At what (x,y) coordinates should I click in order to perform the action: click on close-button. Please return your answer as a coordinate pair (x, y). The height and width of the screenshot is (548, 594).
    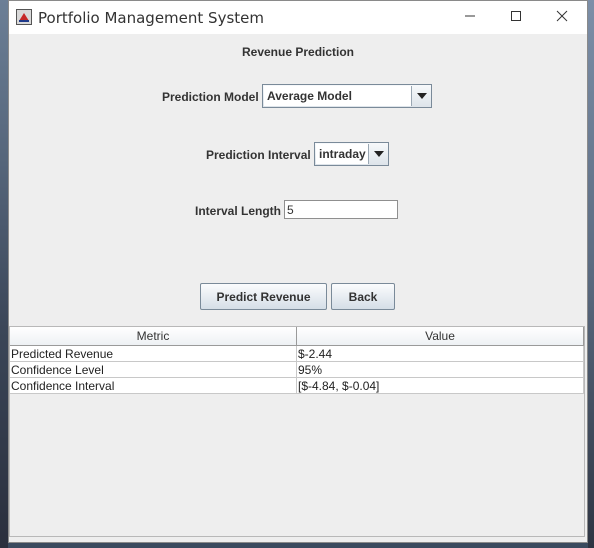
    Looking at the image, I should click on (562, 17).